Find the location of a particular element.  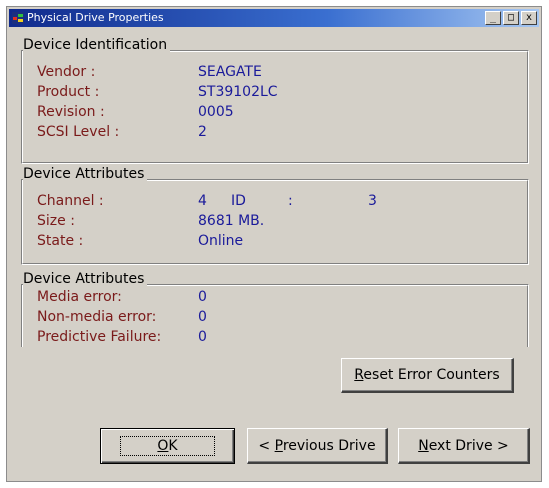

minimize-button: _ is located at coordinates (493, 18).